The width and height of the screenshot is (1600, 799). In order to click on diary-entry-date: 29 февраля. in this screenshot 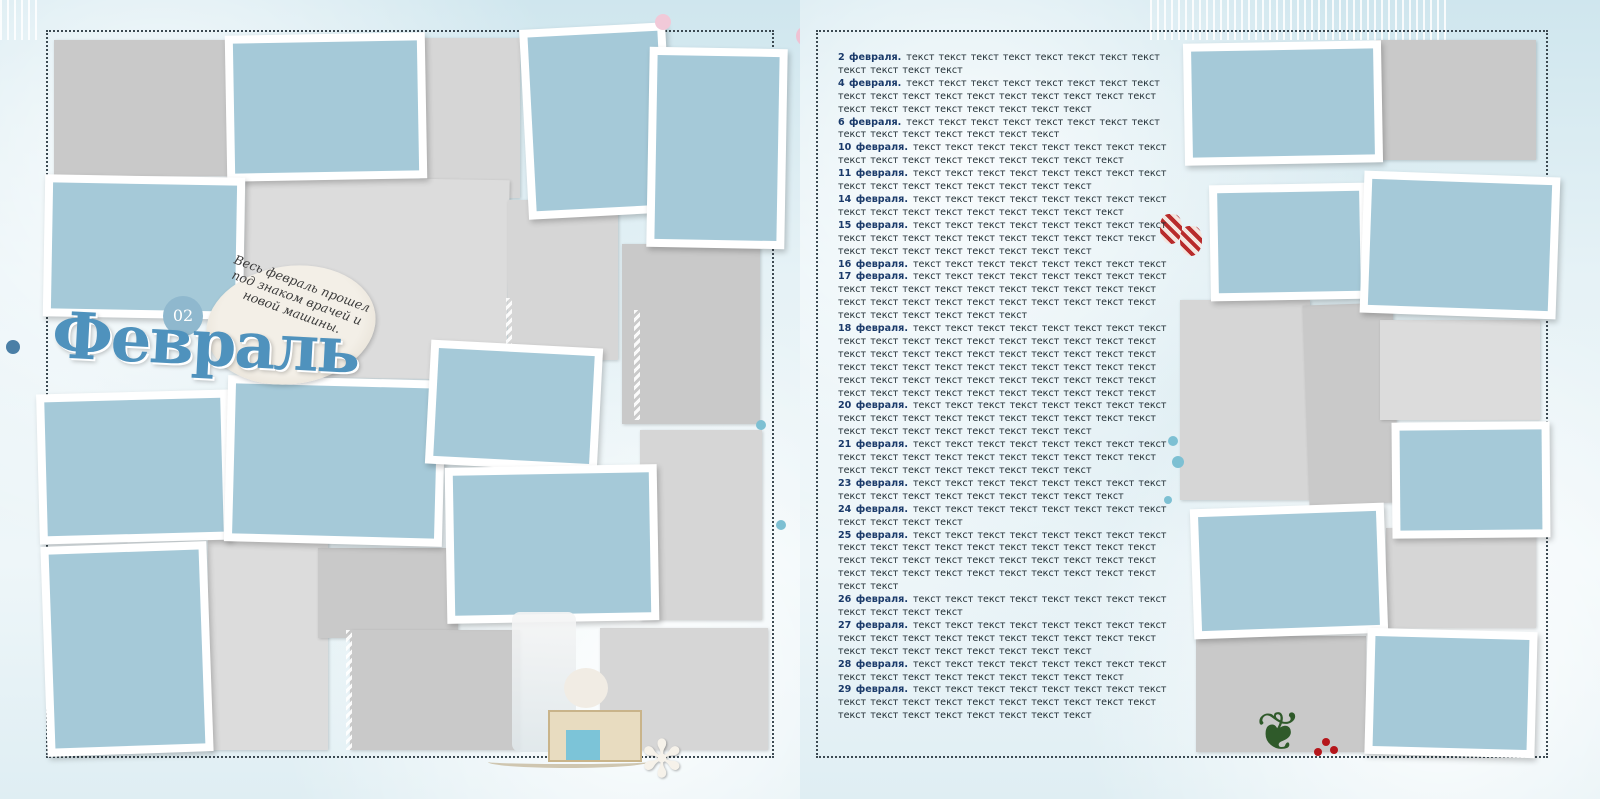, I will do `click(873, 690)`.